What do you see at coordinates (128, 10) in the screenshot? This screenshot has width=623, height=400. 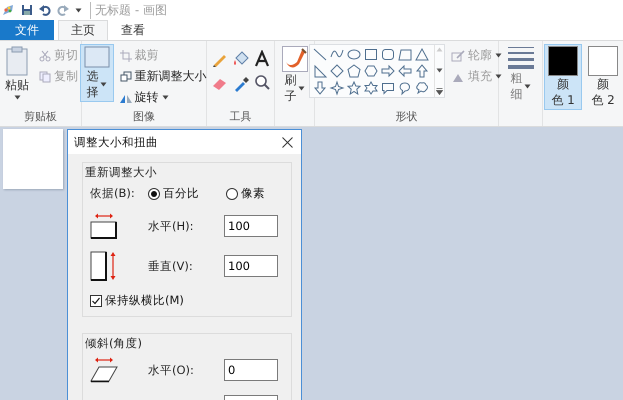 I see `window-title: 无标题 - 画图` at bounding box center [128, 10].